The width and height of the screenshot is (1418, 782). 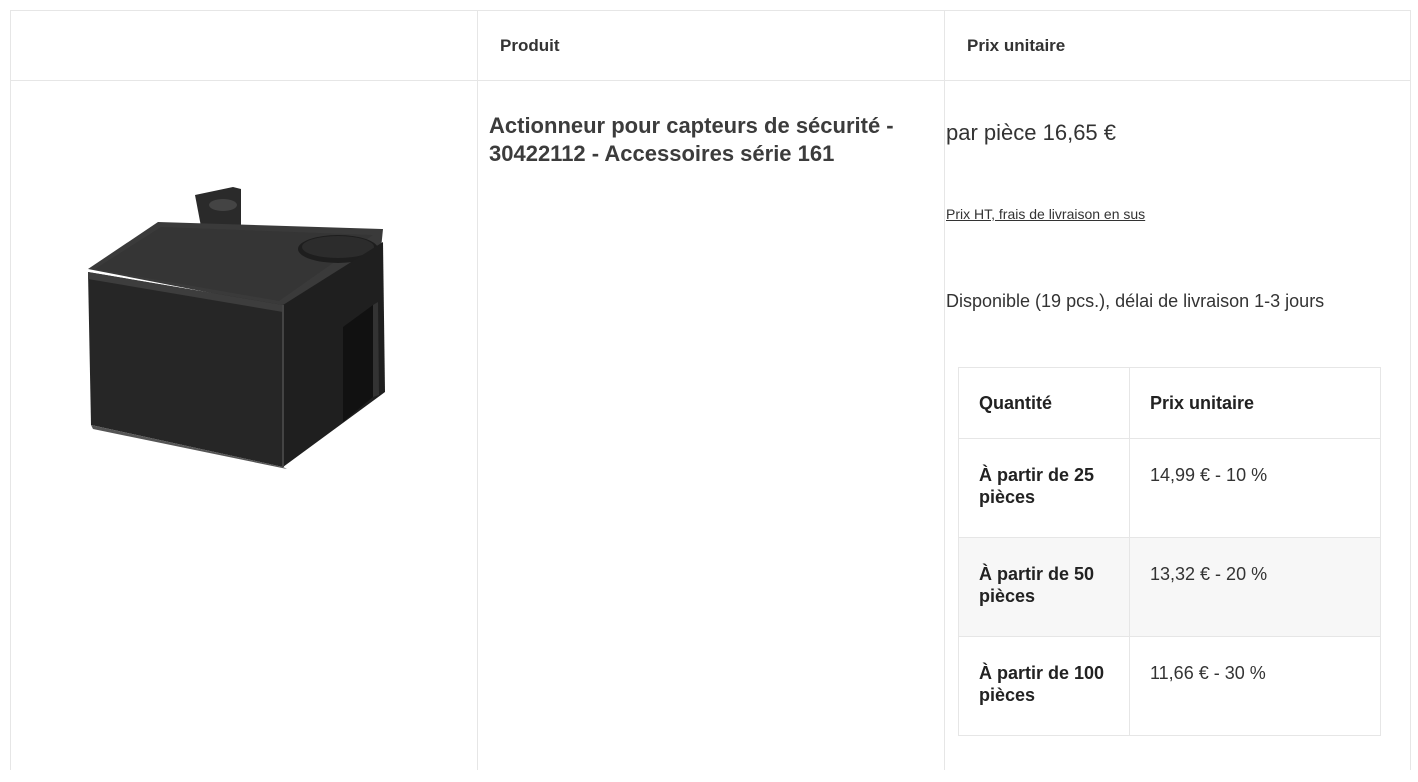 What do you see at coordinates (710, 80) in the screenshot?
I see `header-divider` at bounding box center [710, 80].